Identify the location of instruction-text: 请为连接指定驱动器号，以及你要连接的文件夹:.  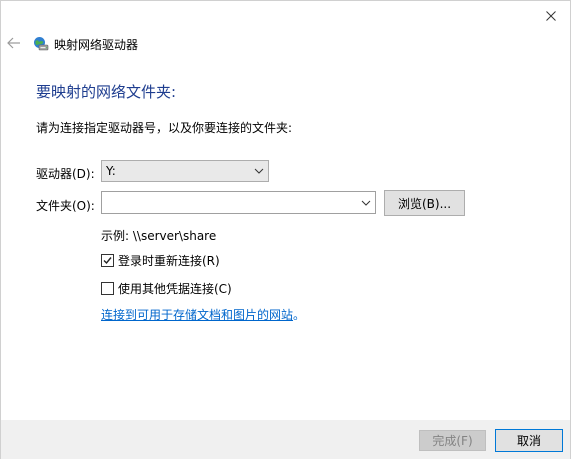
(164, 128).